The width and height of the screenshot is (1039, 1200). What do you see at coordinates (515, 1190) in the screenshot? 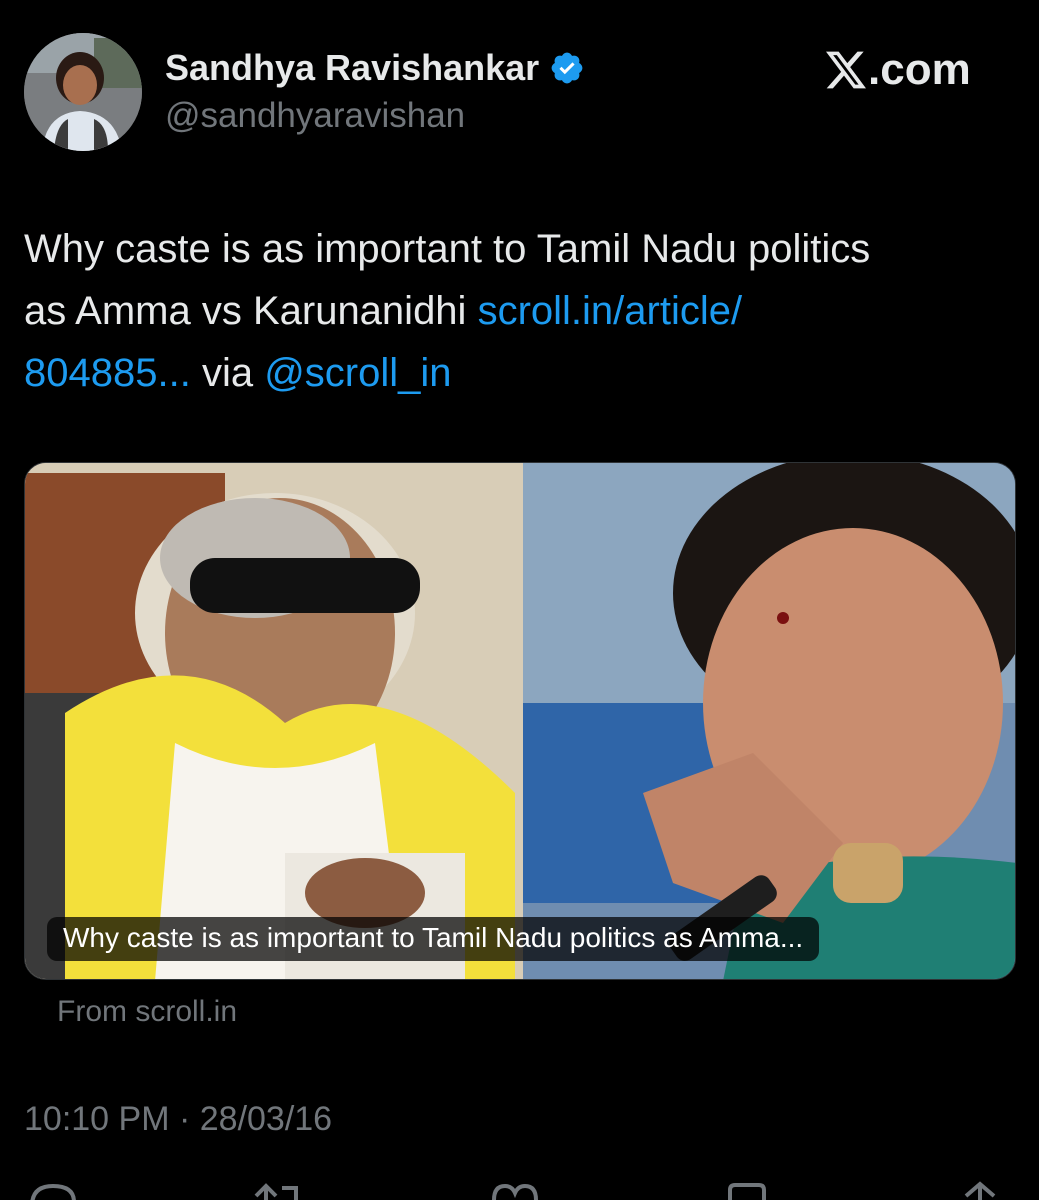
I see `like-icon` at bounding box center [515, 1190].